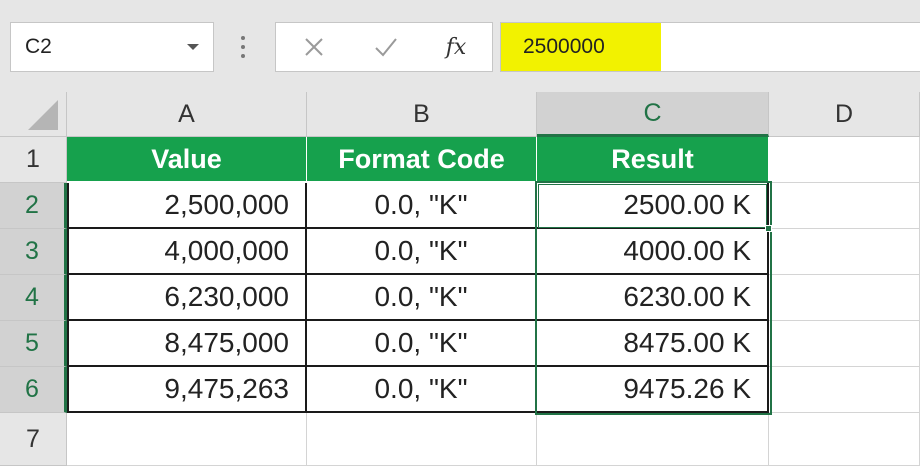 The height and width of the screenshot is (466, 920). I want to click on name-box-value: C2, so click(38, 46).